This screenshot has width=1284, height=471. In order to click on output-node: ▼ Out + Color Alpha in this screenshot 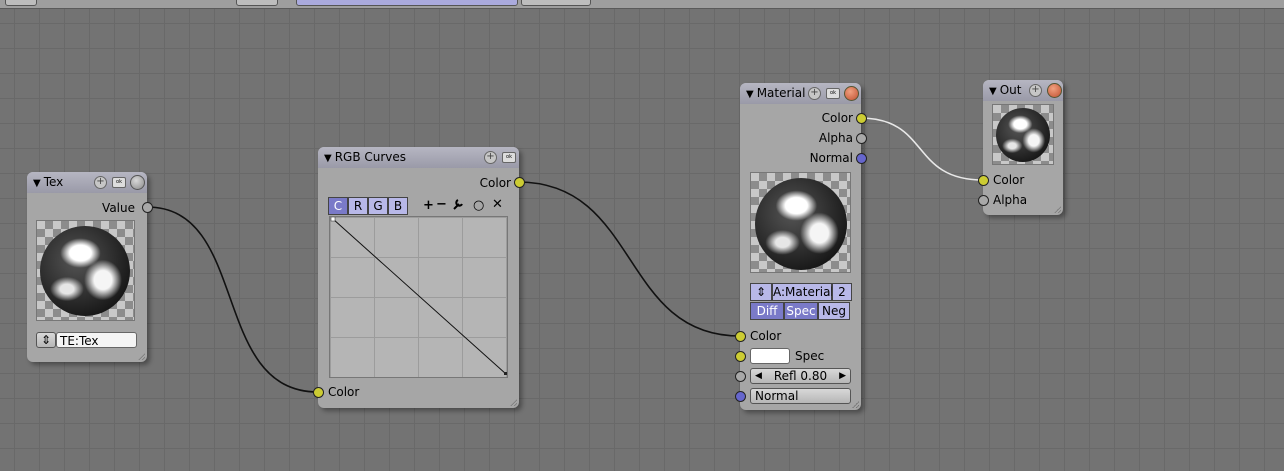, I will do `click(1023, 147)`.